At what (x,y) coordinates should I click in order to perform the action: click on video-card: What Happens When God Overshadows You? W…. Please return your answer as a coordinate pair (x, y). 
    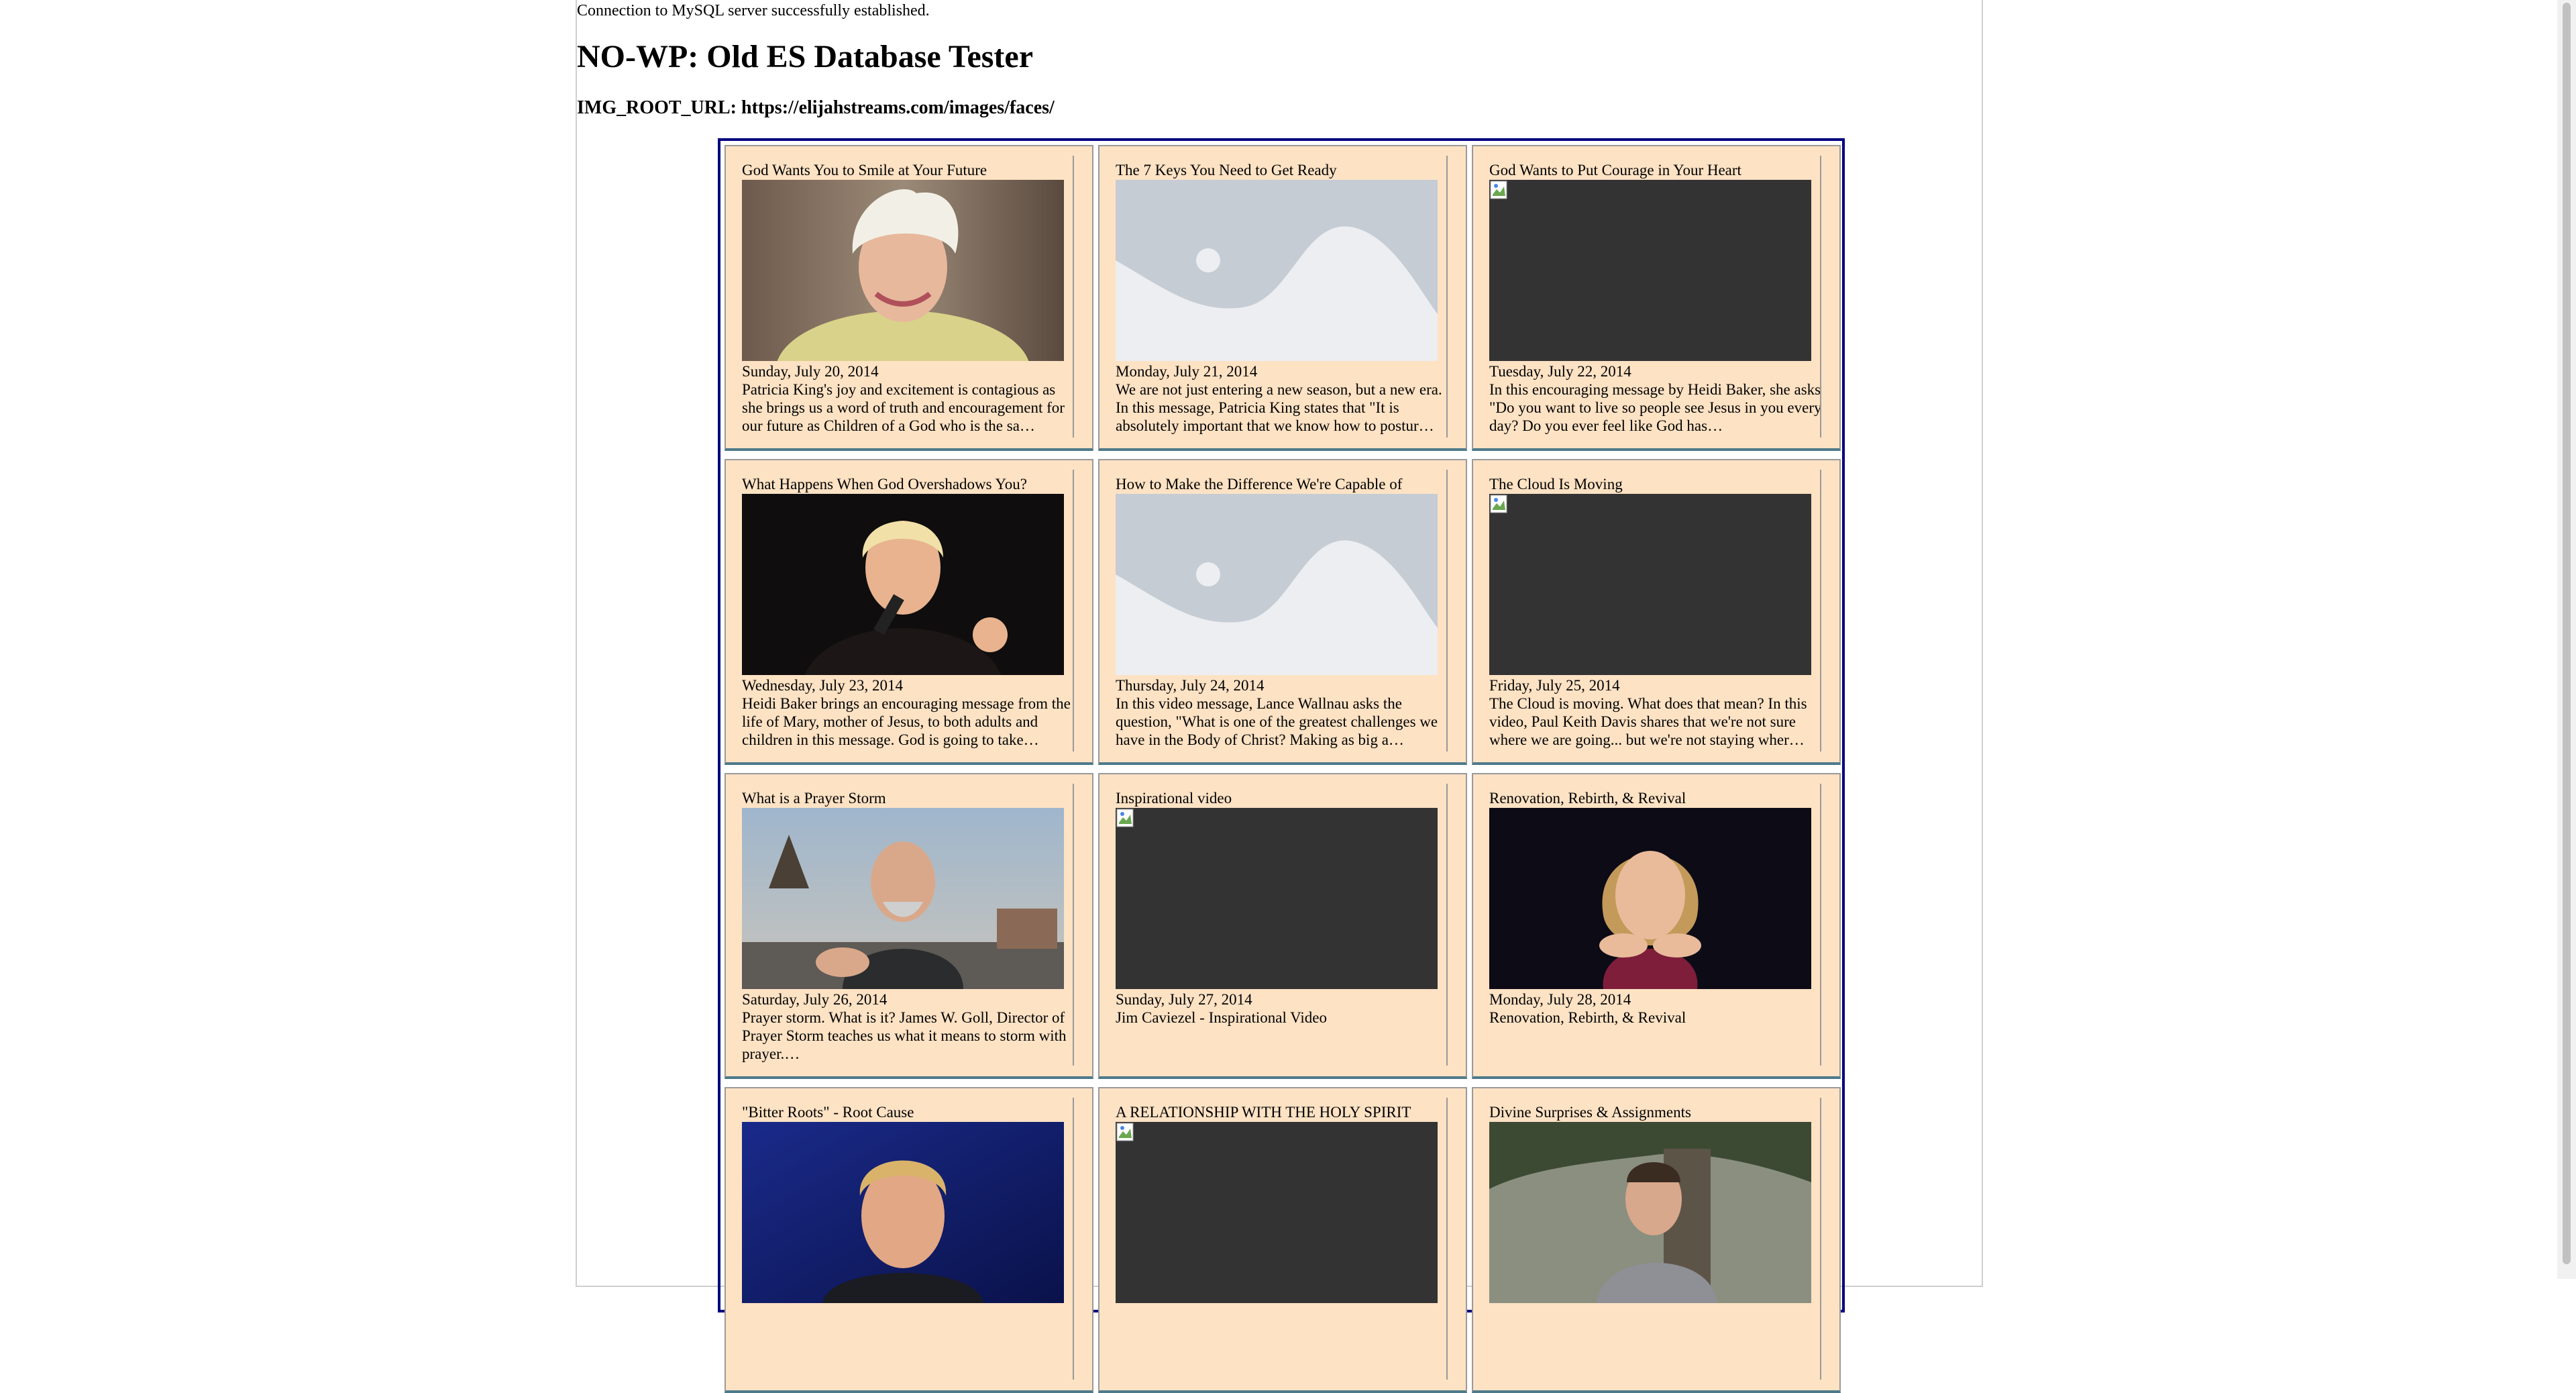
    Looking at the image, I should click on (908, 612).